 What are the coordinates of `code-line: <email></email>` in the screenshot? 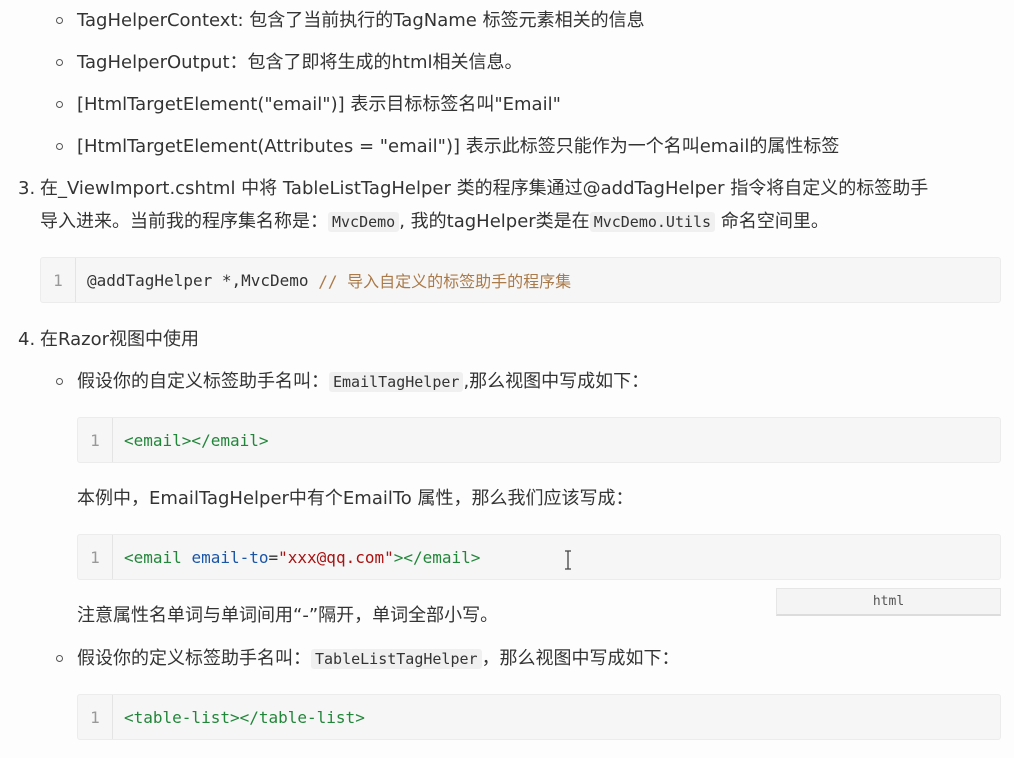 It's located at (196, 440).